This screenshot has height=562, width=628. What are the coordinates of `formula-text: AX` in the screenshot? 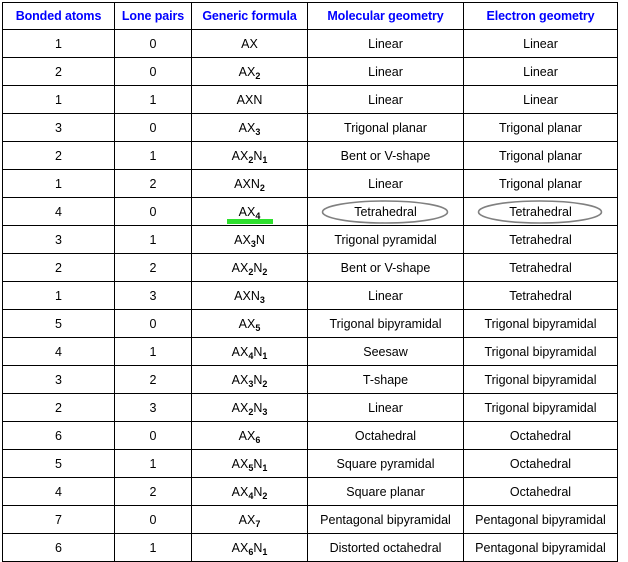 It's located at (249, 43).